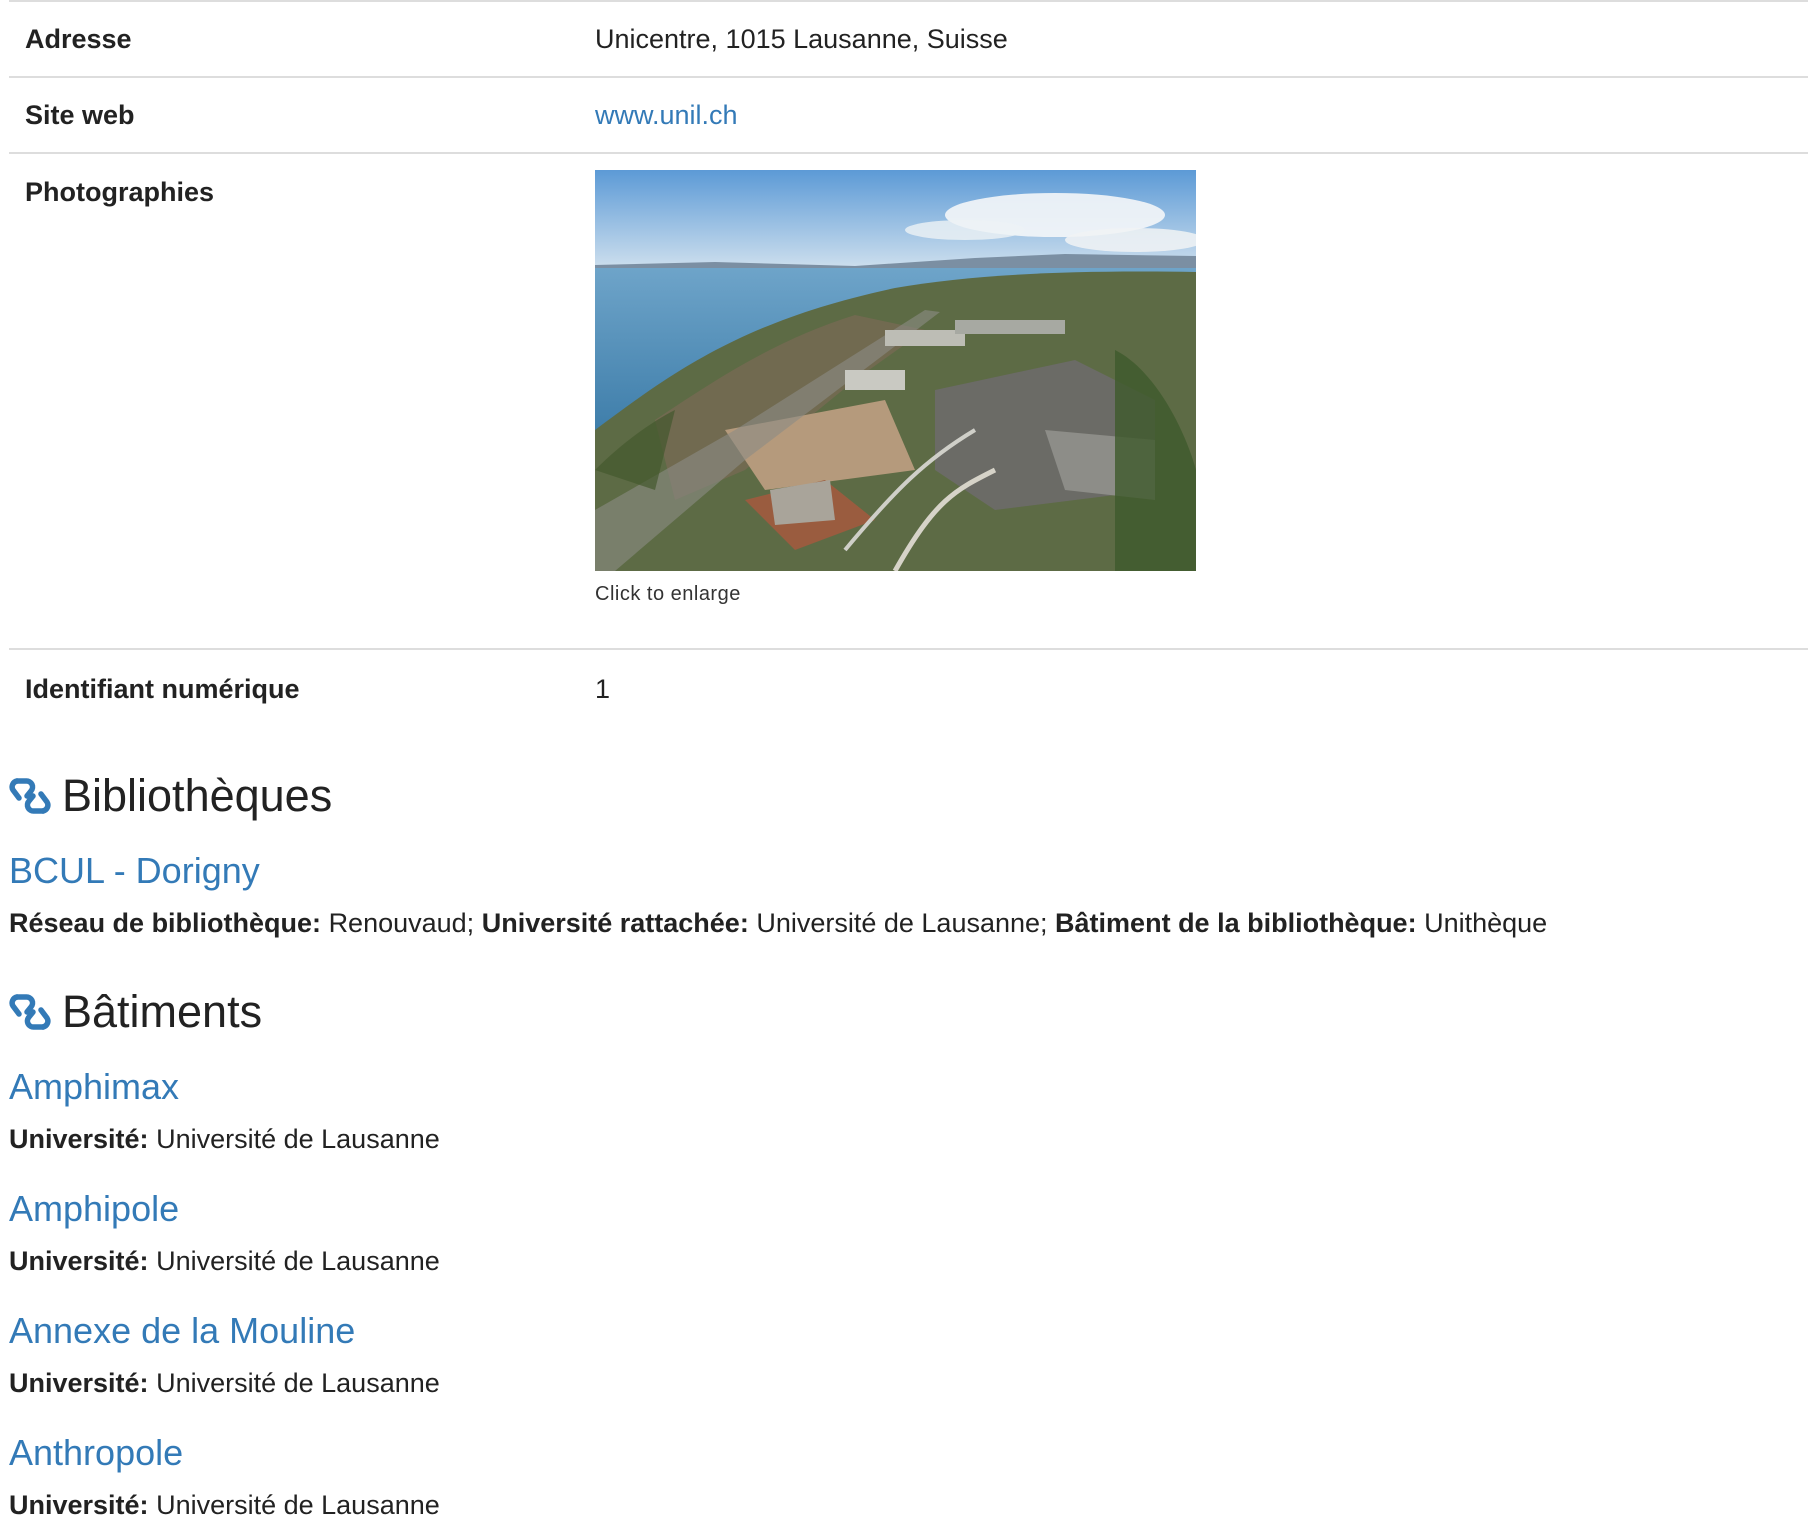  Describe the element at coordinates (1236, 923) in the screenshot. I see `library-building-label: Bâtiment de la bibliothèque:` at that location.